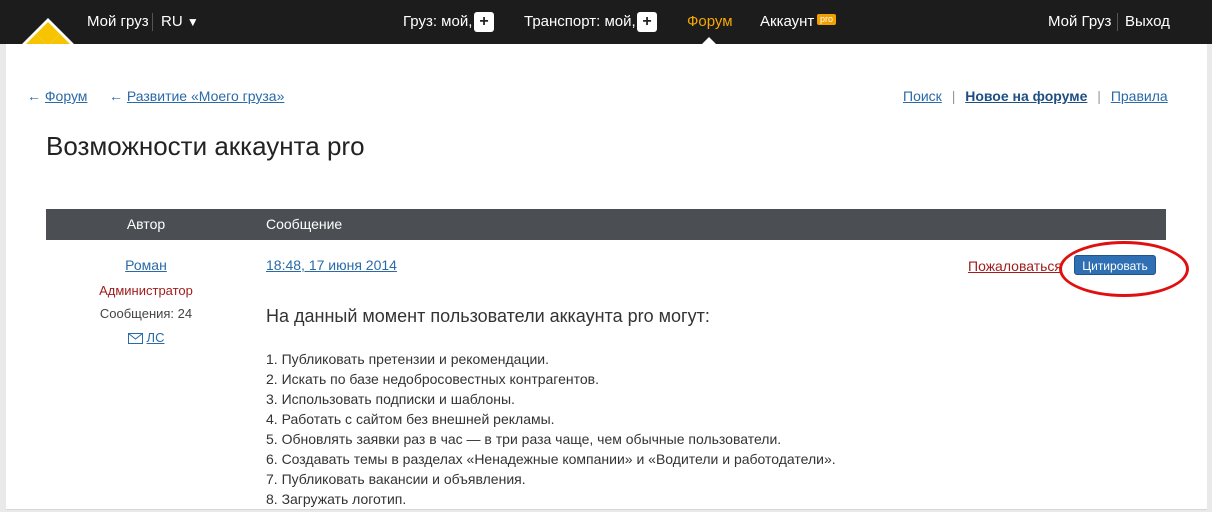 Image resolution: width=1212 pixels, height=512 pixels. Describe the element at coordinates (336, 499) in the screenshot. I see `list-item: 8. Загружать логотип.` at that location.